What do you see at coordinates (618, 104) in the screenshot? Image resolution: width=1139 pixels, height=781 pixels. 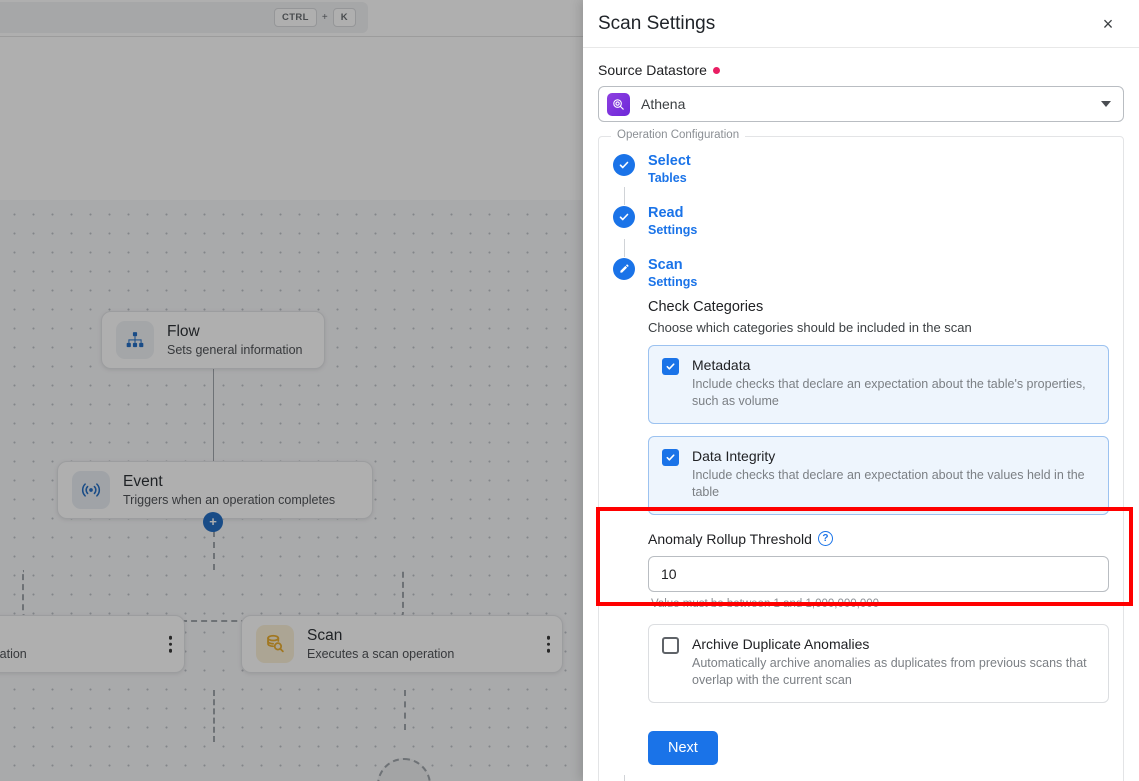 I see `athena-icon` at bounding box center [618, 104].